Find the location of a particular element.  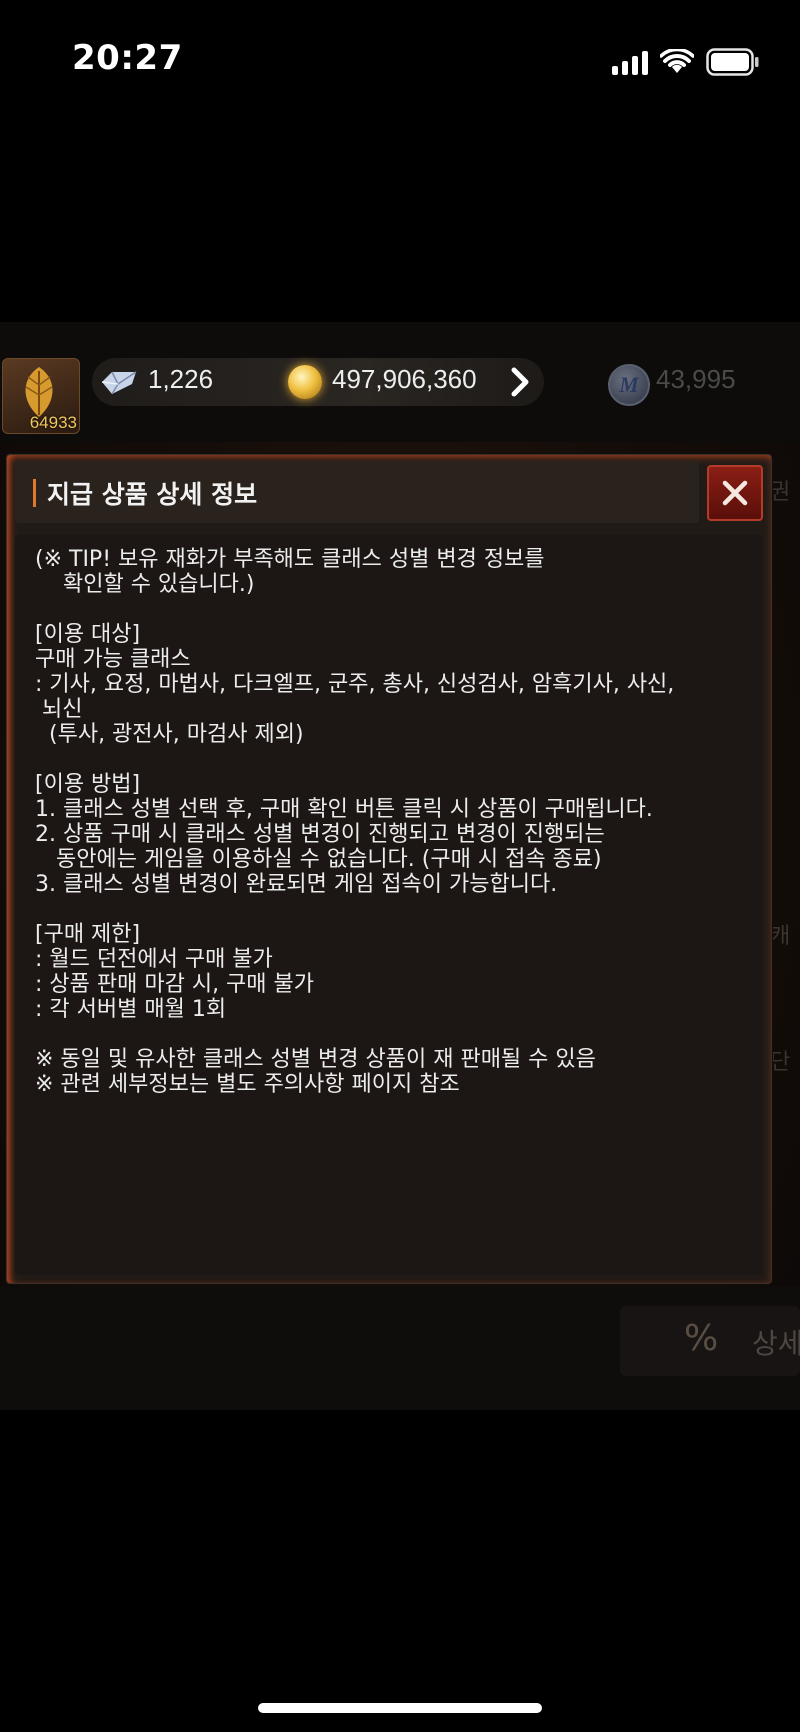

chevron-right-icon is located at coordinates (520, 382).